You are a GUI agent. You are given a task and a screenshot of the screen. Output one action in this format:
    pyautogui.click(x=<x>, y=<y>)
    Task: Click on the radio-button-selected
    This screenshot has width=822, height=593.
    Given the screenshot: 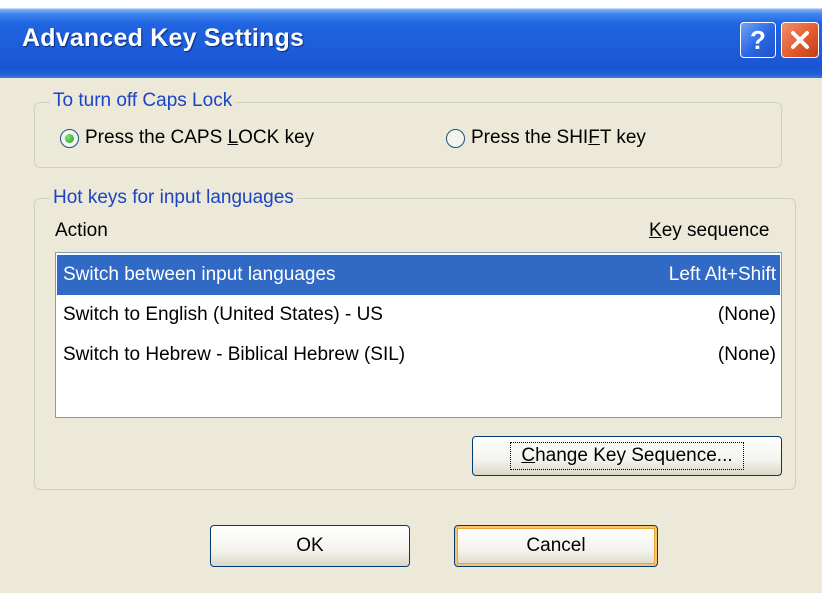 What is the action you would take?
    pyautogui.click(x=69, y=138)
    